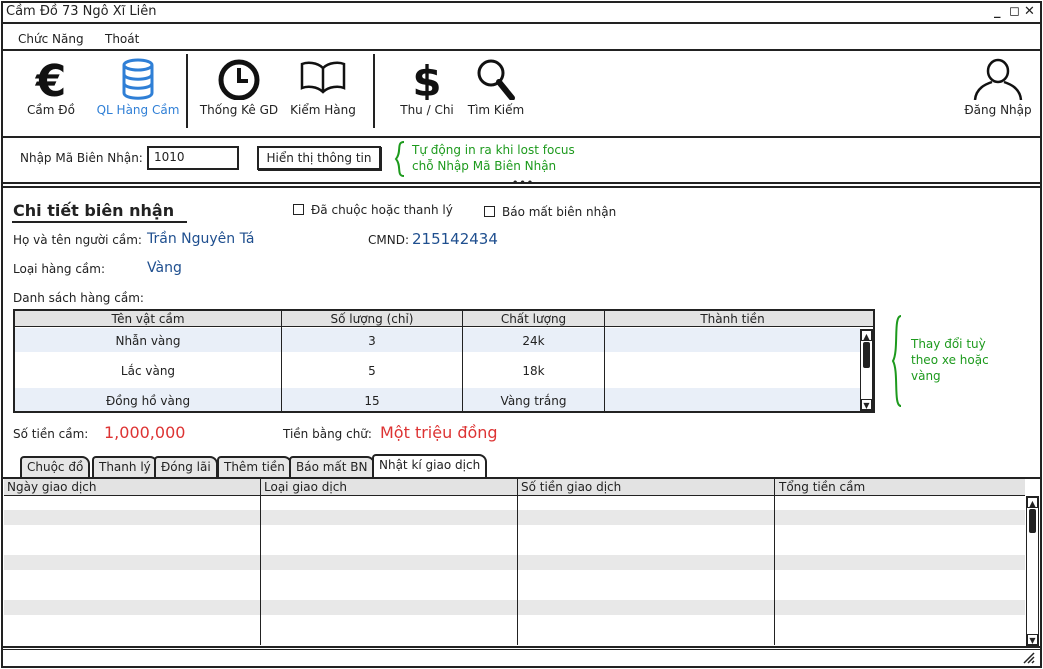  Describe the element at coordinates (59, 269) in the screenshot. I see `item-type-label: Loại hàng cầm:` at that location.